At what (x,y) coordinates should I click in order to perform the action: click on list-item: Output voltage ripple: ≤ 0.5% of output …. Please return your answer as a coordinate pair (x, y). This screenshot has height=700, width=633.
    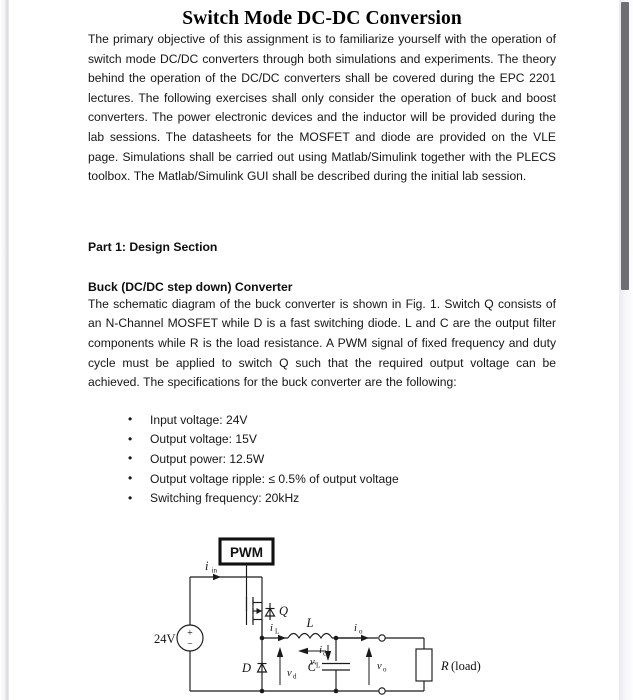
    Looking at the image, I should click on (342, 479).